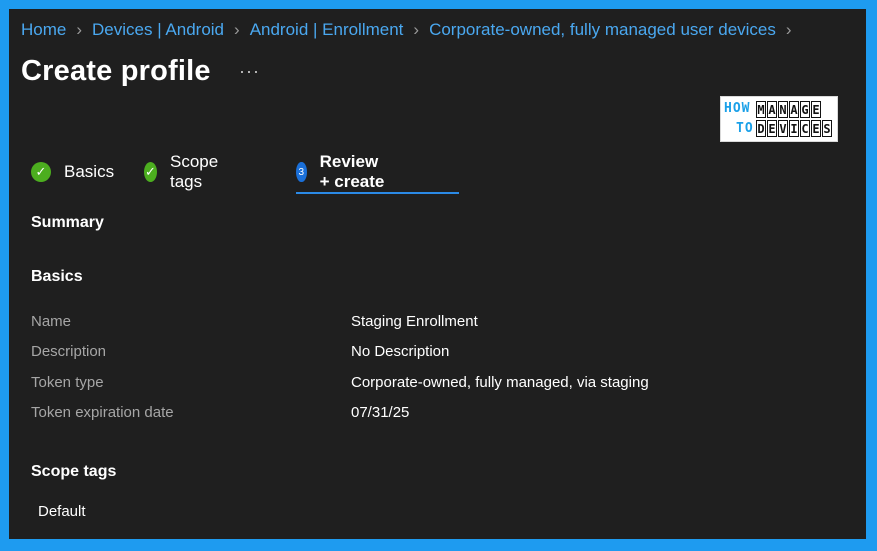  I want to click on page-title: Create profile, so click(116, 71).